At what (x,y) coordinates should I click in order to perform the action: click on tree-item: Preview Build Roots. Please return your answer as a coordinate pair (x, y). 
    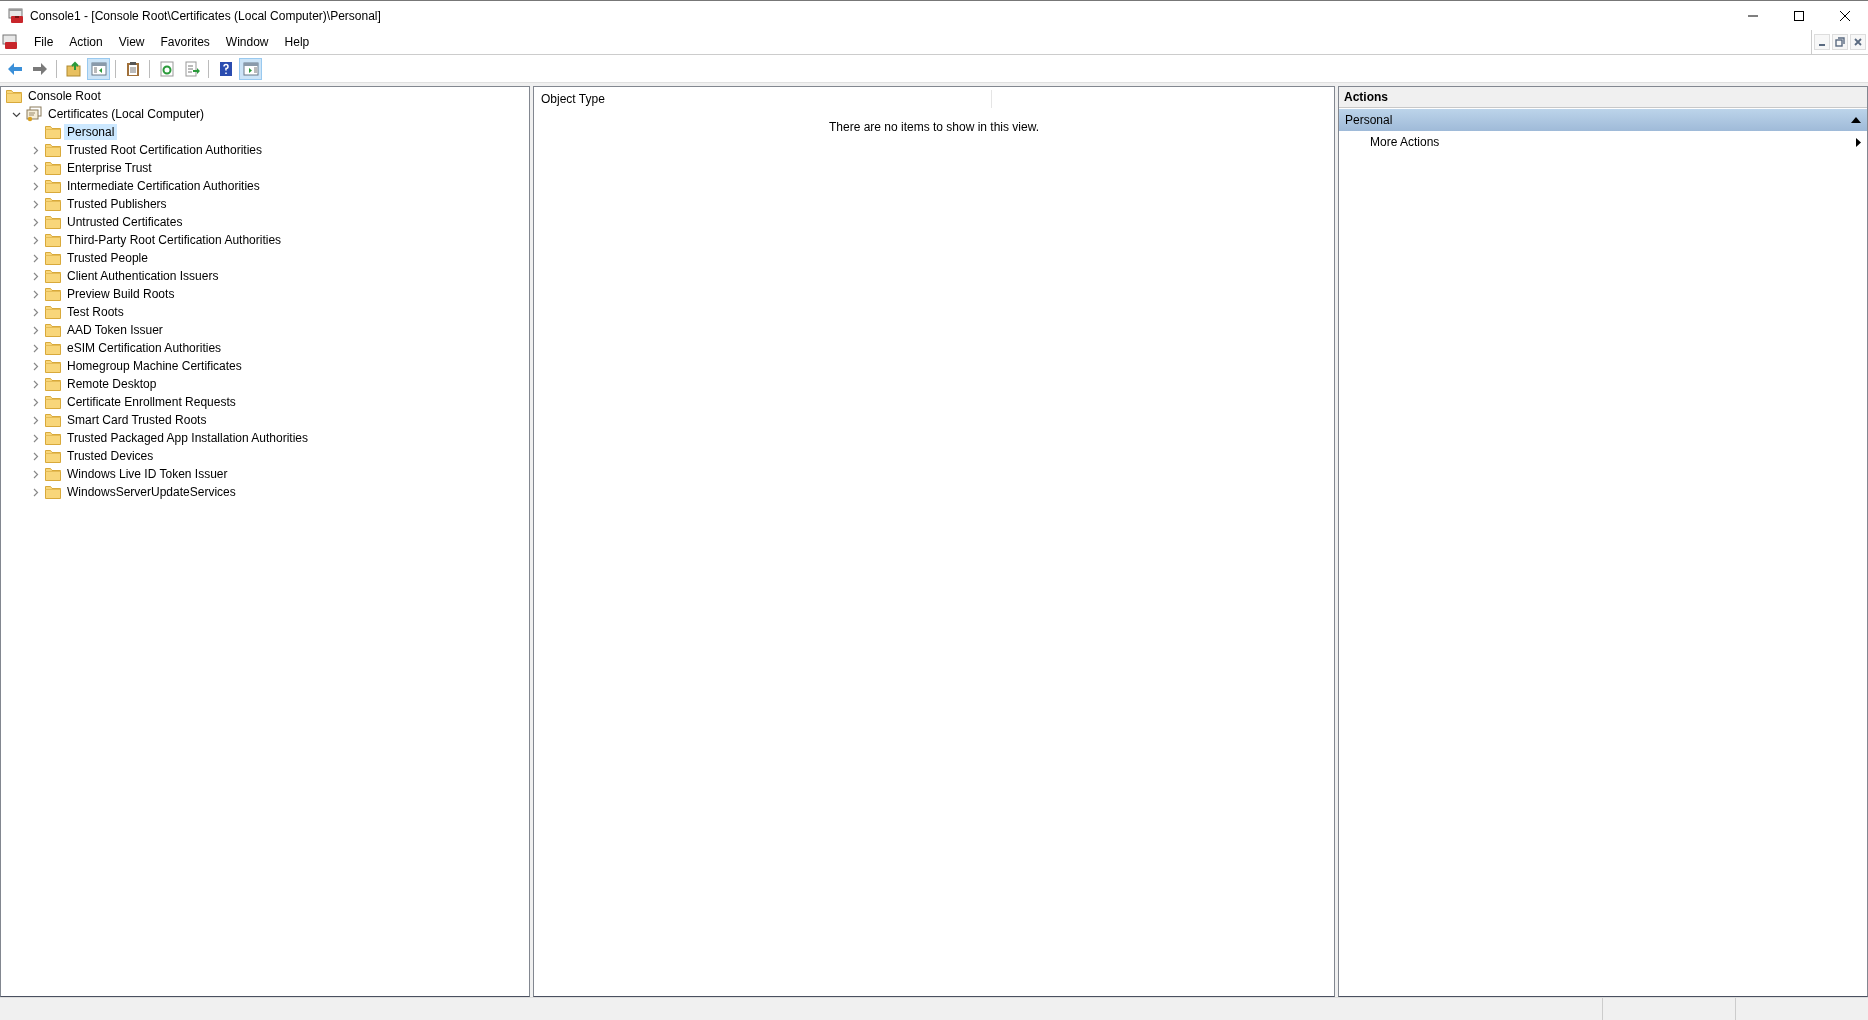
    Looking at the image, I should click on (121, 294).